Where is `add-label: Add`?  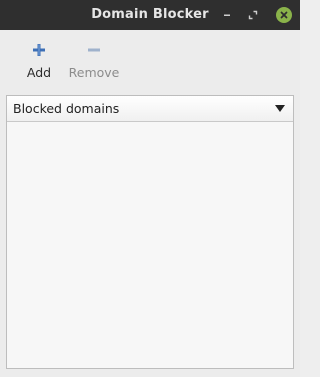
add-label: Add is located at coordinates (39, 72).